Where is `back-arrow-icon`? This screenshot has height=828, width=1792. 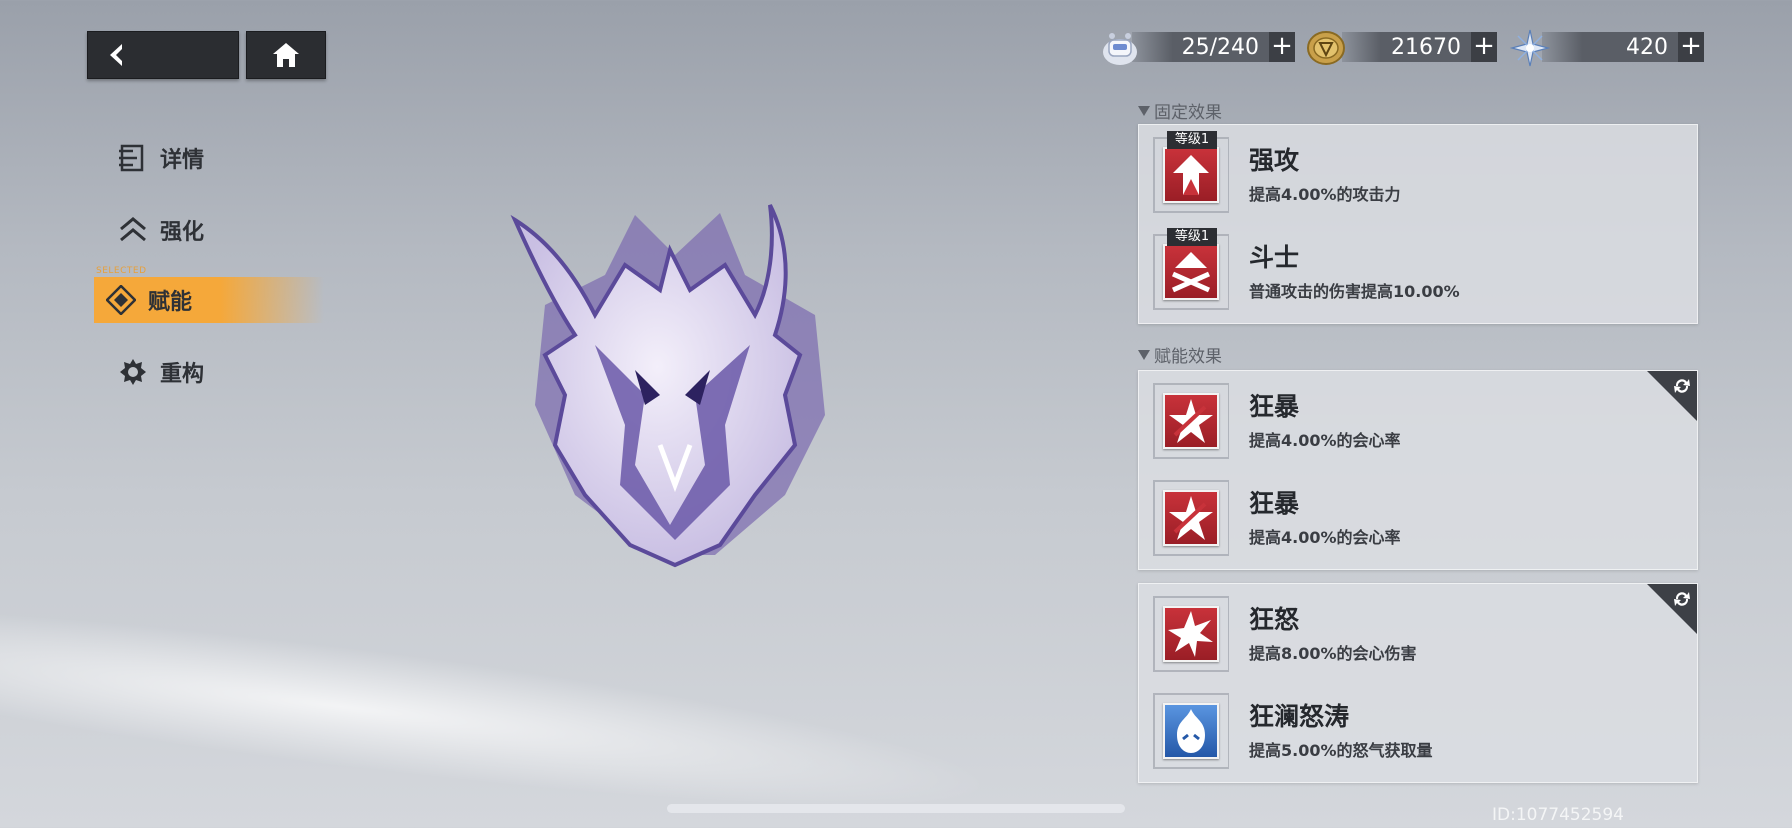 back-arrow-icon is located at coordinates (116, 55).